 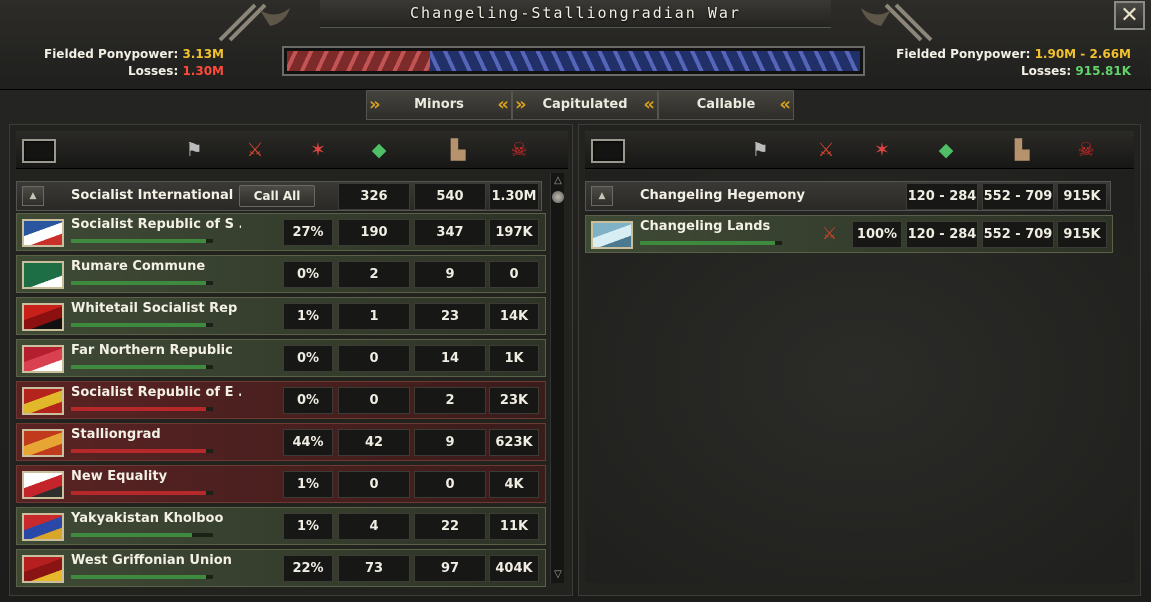 I want to click on factories-value: 347, so click(x=450, y=232).